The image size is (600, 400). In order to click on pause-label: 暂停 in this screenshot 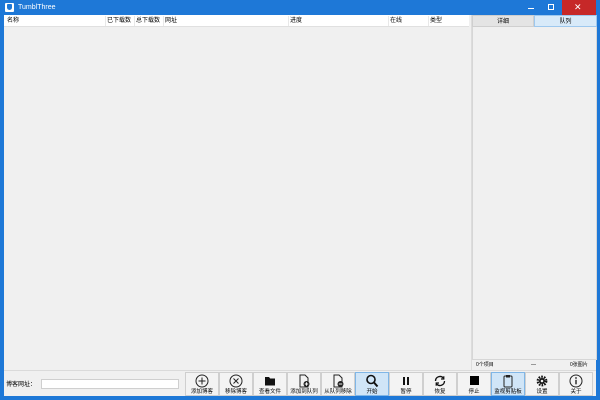, I will do `click(406, 392)`.